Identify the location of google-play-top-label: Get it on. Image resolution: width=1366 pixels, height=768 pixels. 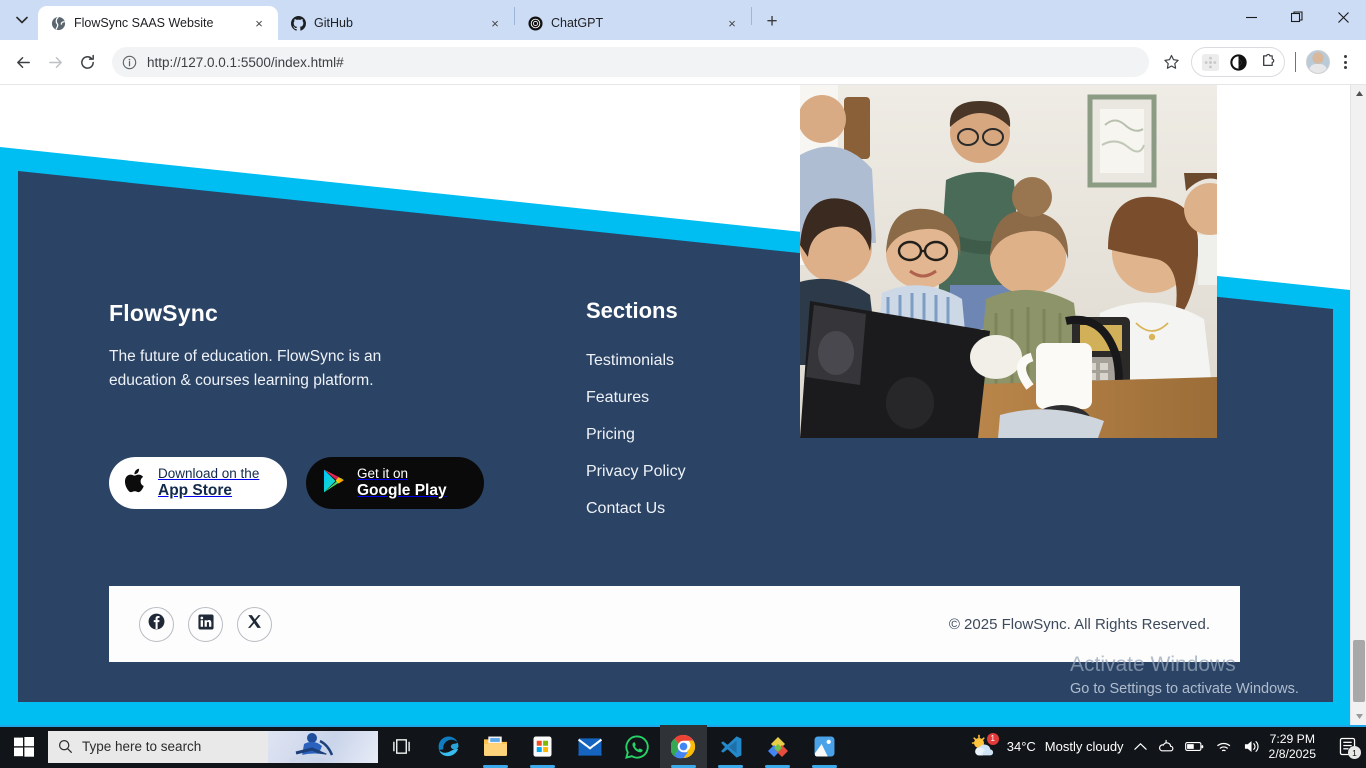
(383, 474).